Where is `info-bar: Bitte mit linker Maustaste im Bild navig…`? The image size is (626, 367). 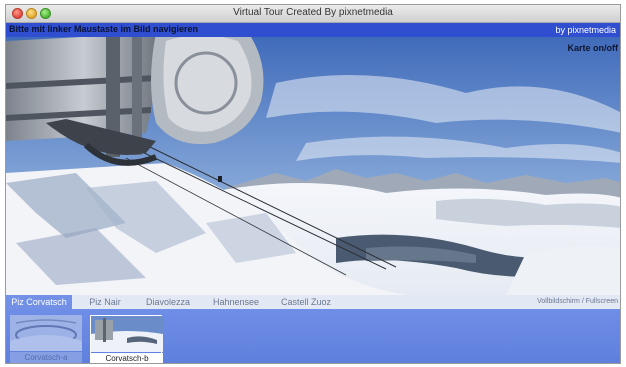
info-bar: Bitte mit linker Maustaste im Bild navig… is located at coordinates (313, 30).